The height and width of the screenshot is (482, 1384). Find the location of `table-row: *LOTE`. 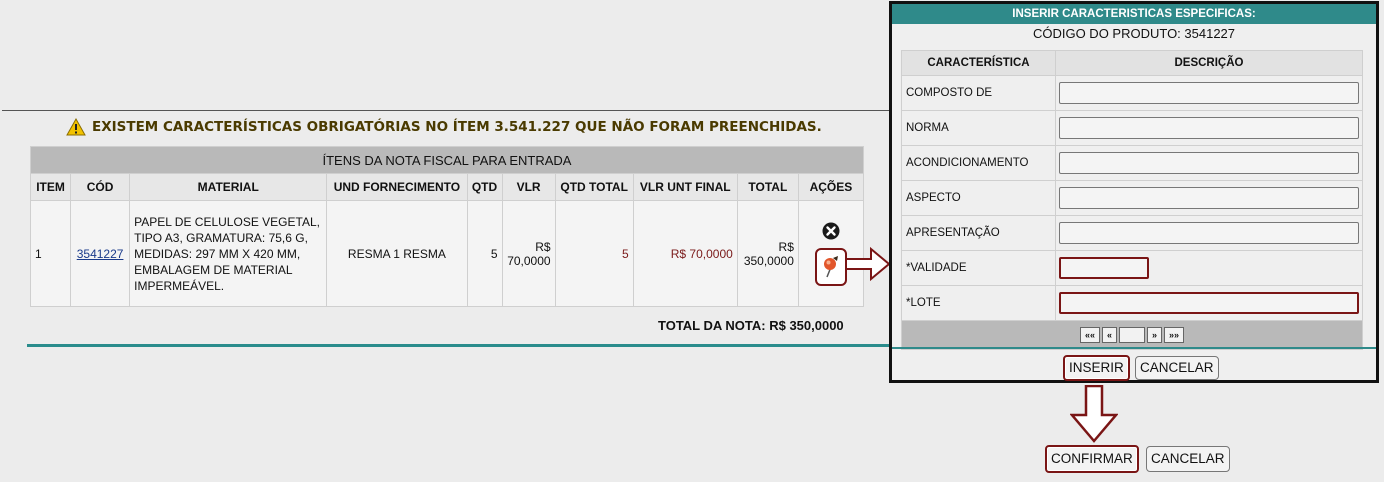

table-row: *LOTE is located at coordinates (1132, 303).